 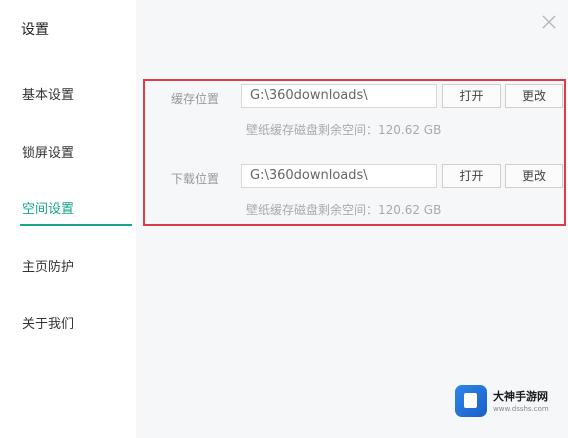 What do you see at coordinates (76, 225) in the screenshot?
I see `active-tab-indicator` at bounding box center [76, 225].